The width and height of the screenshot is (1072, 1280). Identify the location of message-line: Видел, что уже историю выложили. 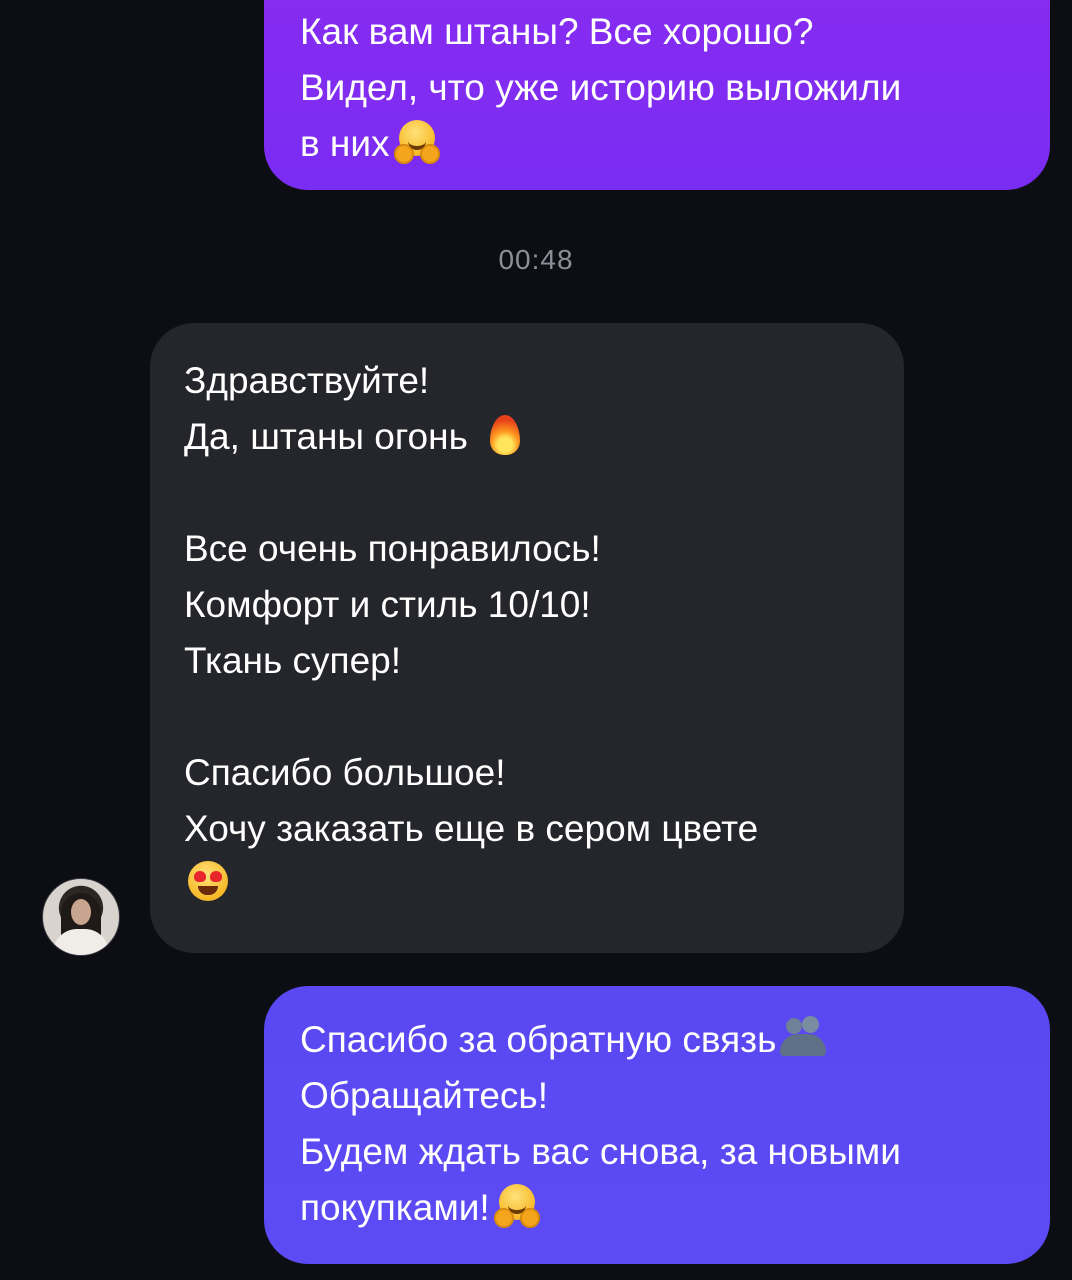
(601, 87).